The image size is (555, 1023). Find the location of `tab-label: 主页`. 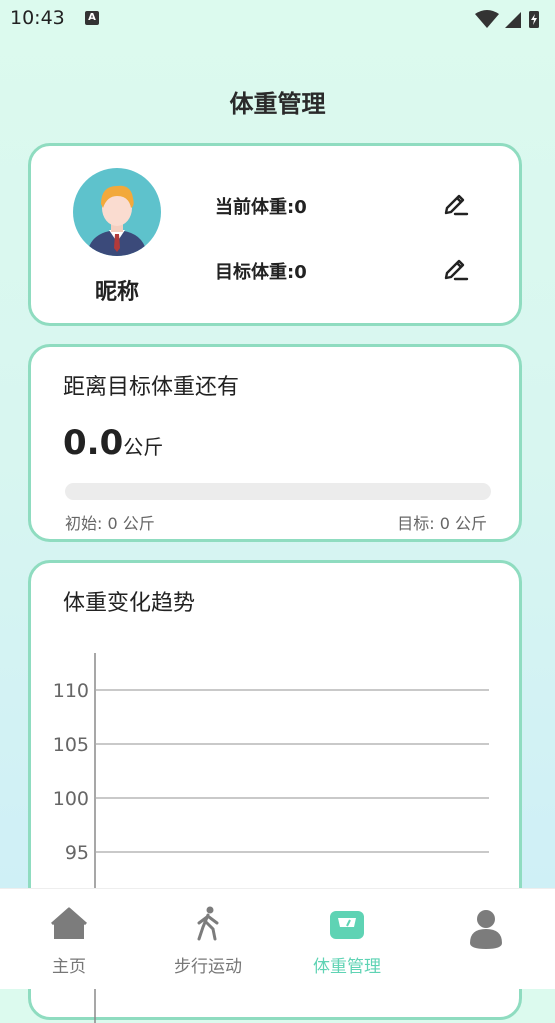

tab-label: 主页 is located at coordinates (69, 967).